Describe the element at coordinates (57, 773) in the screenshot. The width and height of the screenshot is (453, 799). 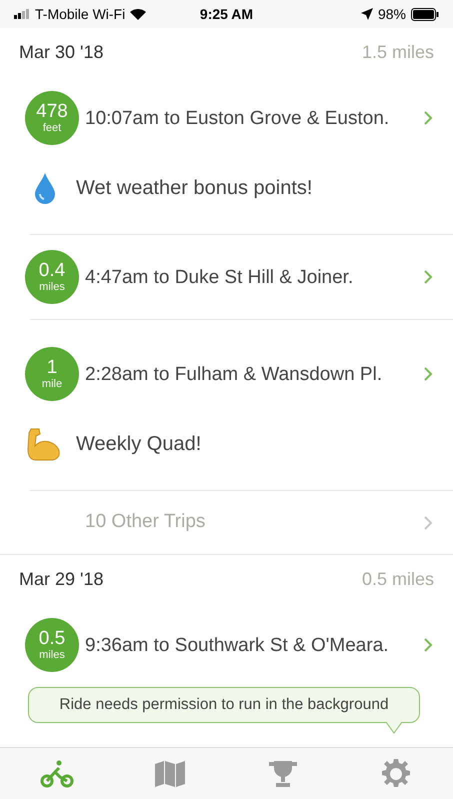
I see `bicycle-icon` at that location.